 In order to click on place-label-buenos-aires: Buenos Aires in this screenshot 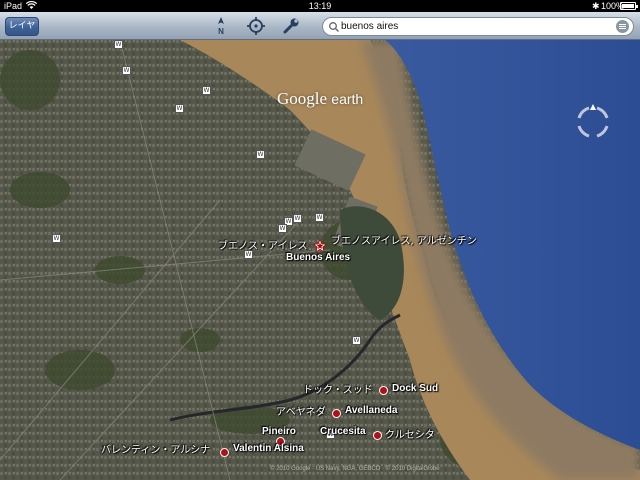, I will do `click(318, 257)`.